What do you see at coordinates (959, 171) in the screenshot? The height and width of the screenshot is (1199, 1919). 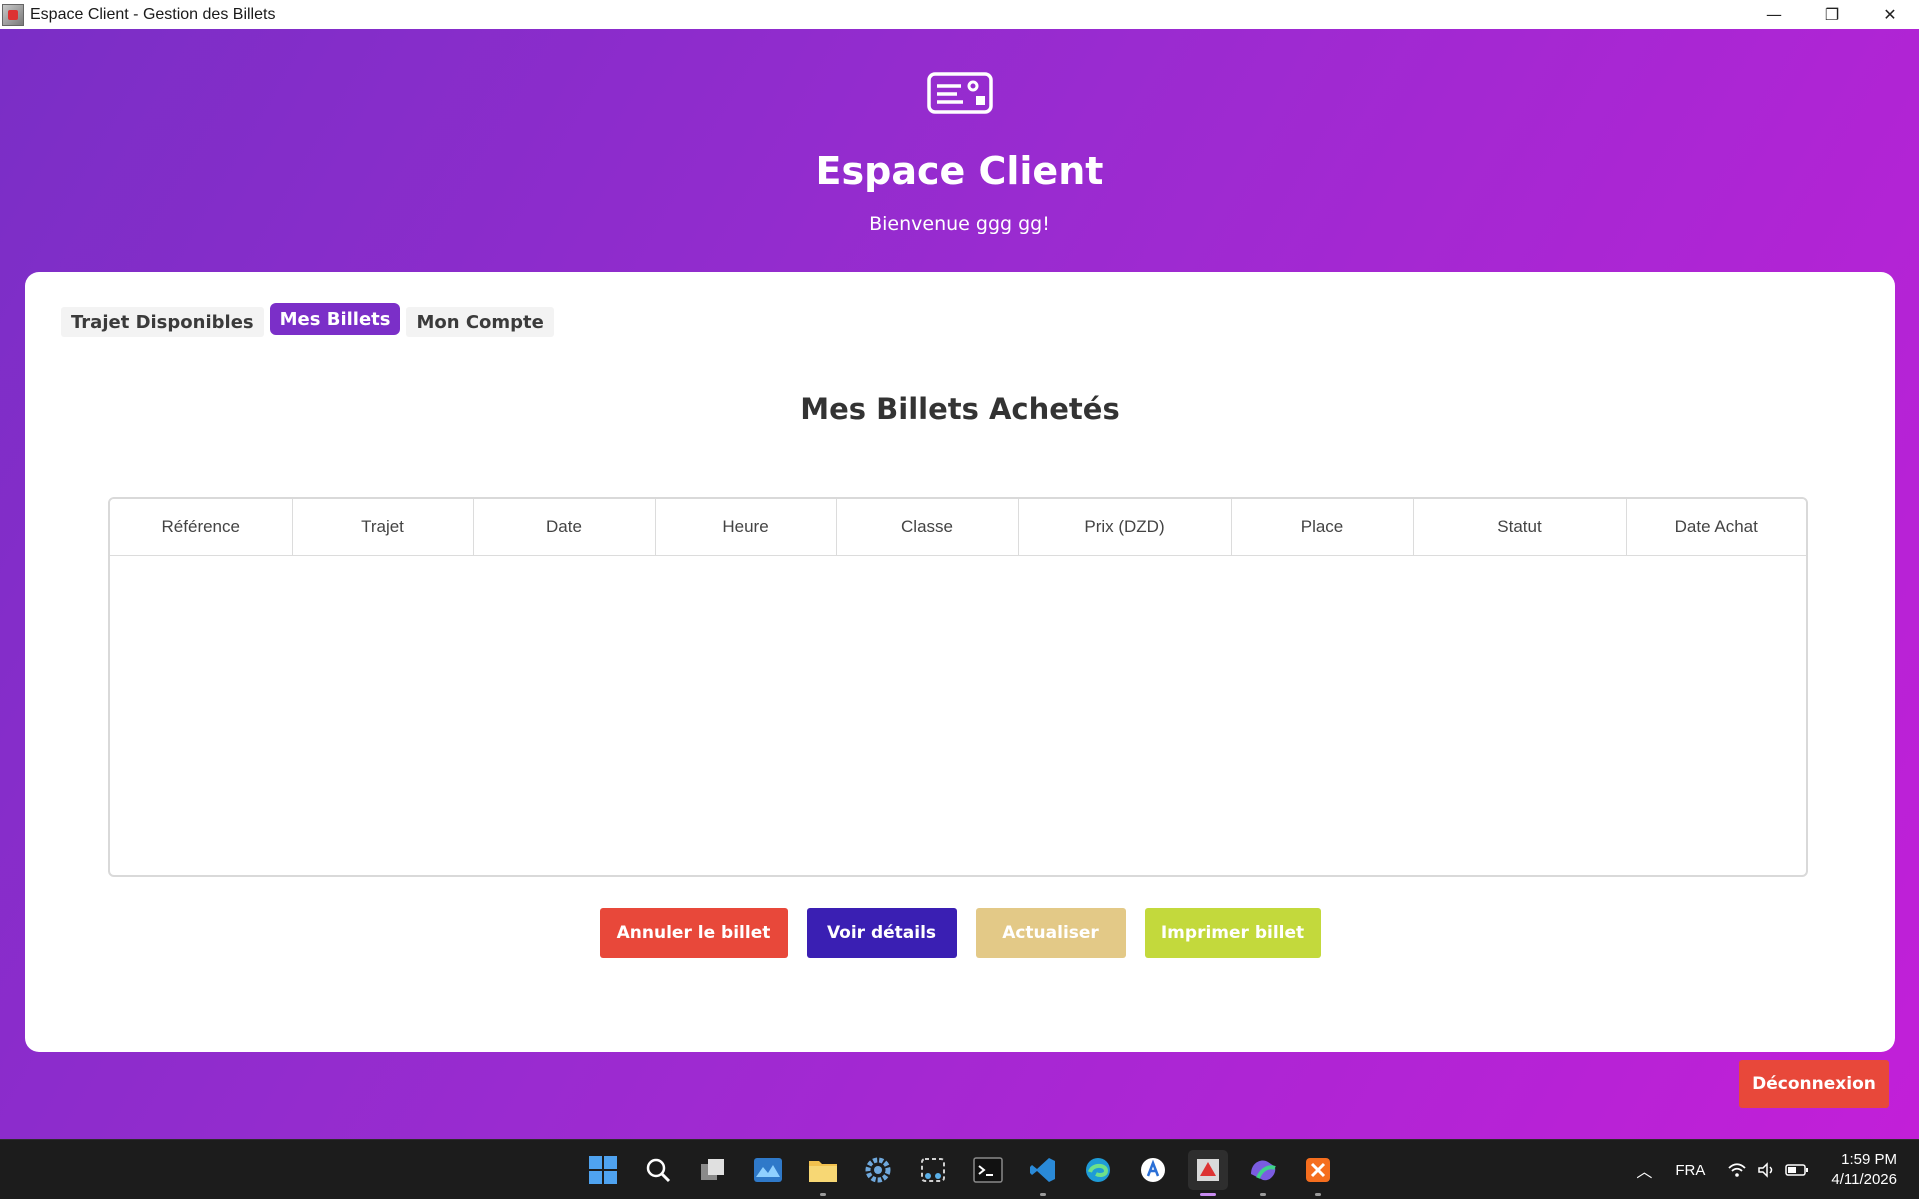 I see `page-title: Espace Client` at bounding box center [959, 171].